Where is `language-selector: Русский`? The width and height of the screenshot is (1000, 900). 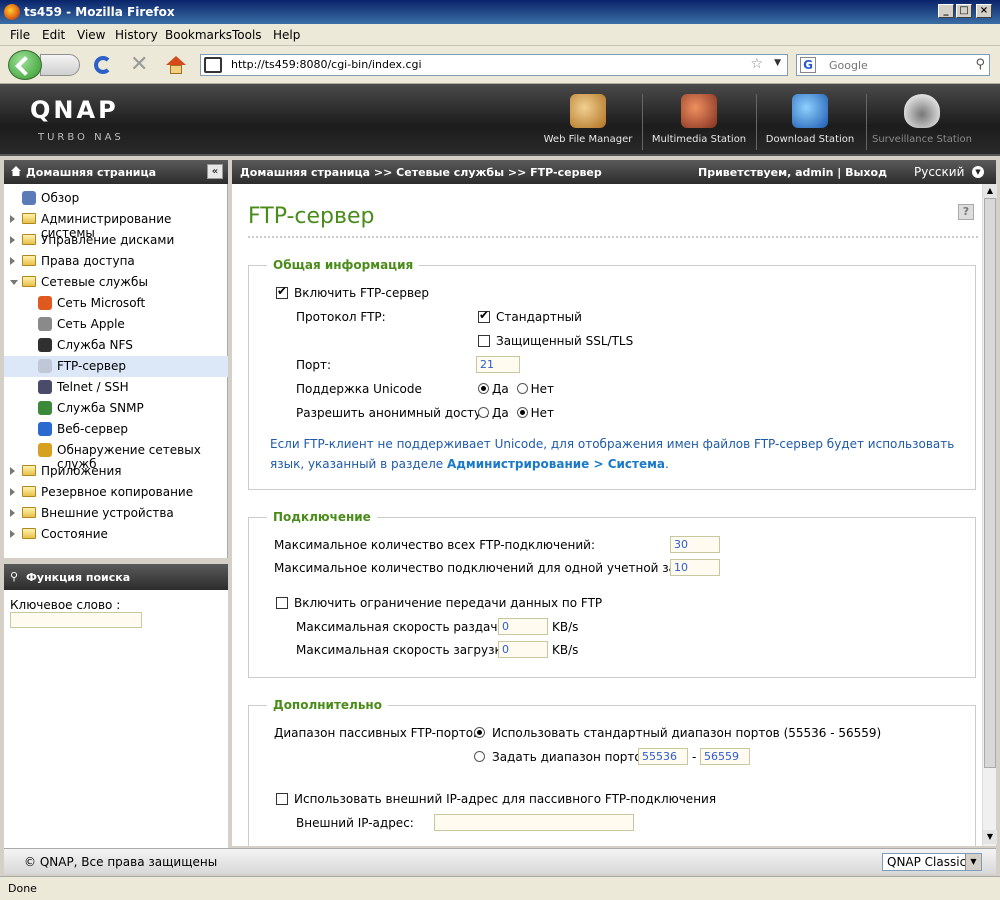 language-selector: Русский is located at coordinates (939, 172).